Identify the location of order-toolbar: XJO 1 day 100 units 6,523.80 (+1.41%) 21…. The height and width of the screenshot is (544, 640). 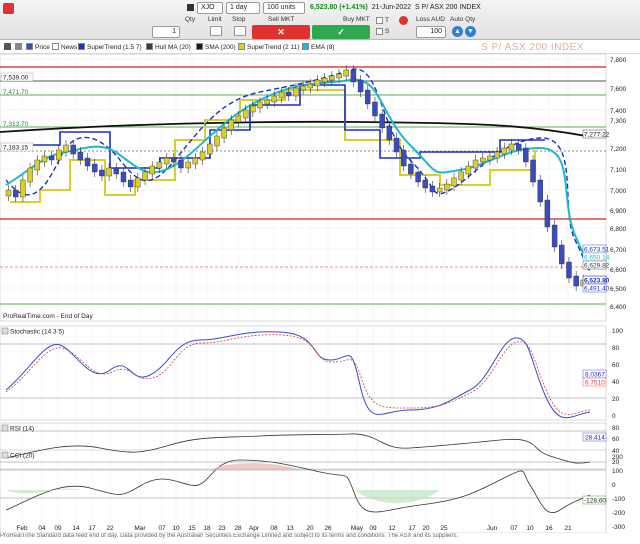
(320, 20).